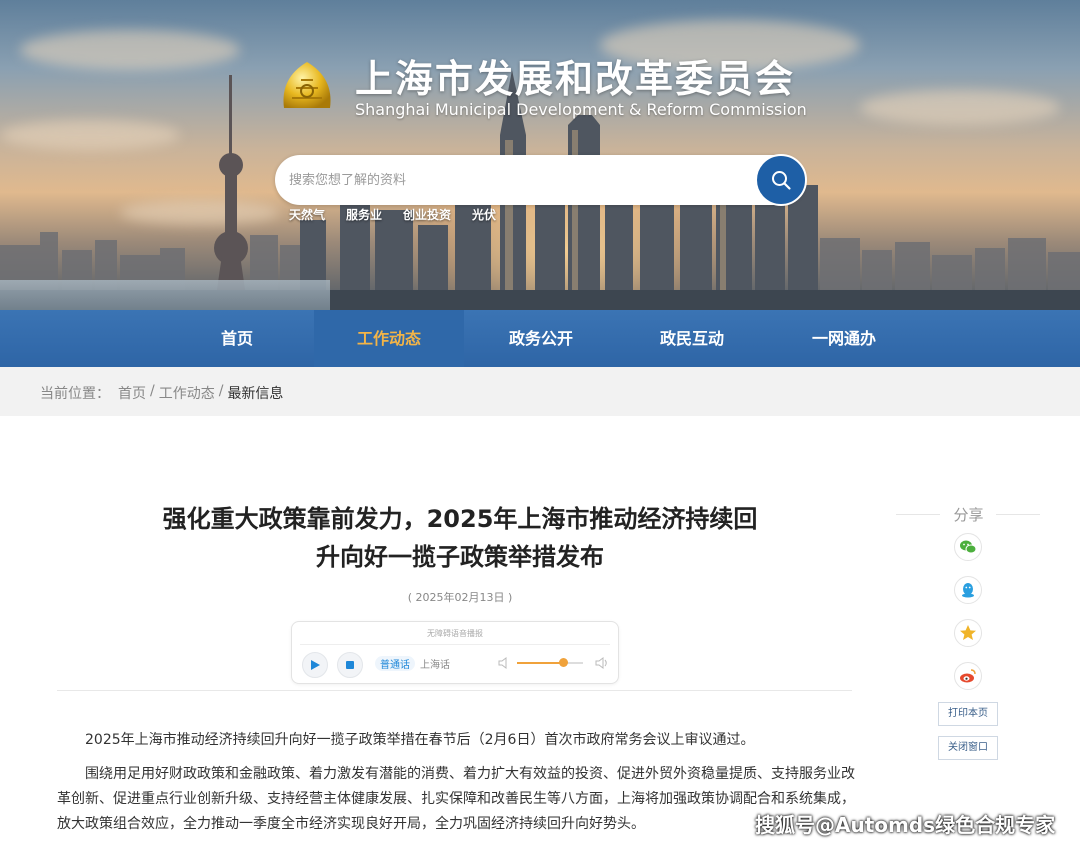 This screenshot has width=1080, height=845. What do you see at coordinates (435, 663) in the screenshot?
I see `language-option-shanghainese: 上海话` at bounding box center [435, 663].